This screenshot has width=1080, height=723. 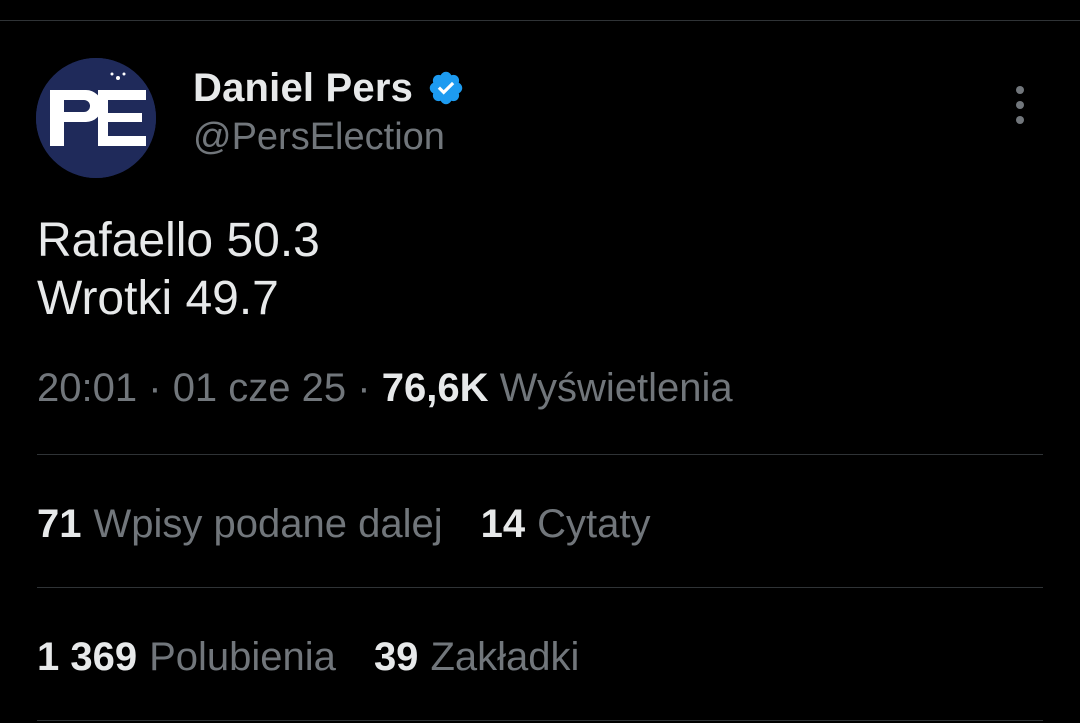 I want to click on tweet-time: 20:01, so click(x=87, y=388).